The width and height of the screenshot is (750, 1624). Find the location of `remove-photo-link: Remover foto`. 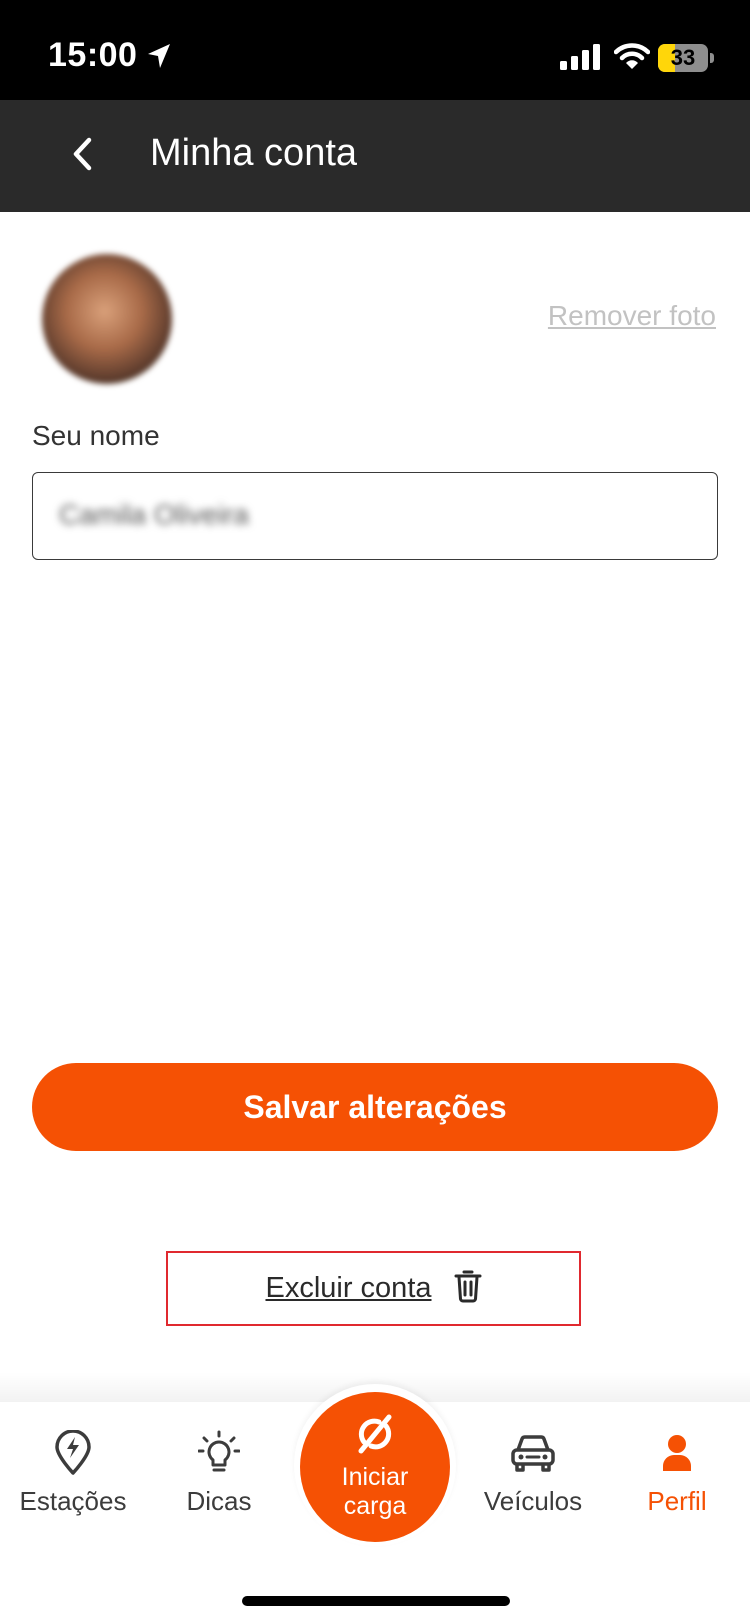

remove-photo-link: Remover foto is located at coordinates (632, 316).